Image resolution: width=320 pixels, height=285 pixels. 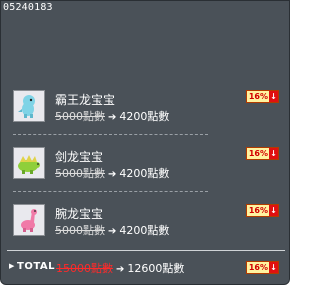 I want to click on item-name: 剑龙宝宝, so click(x=79, y=157).